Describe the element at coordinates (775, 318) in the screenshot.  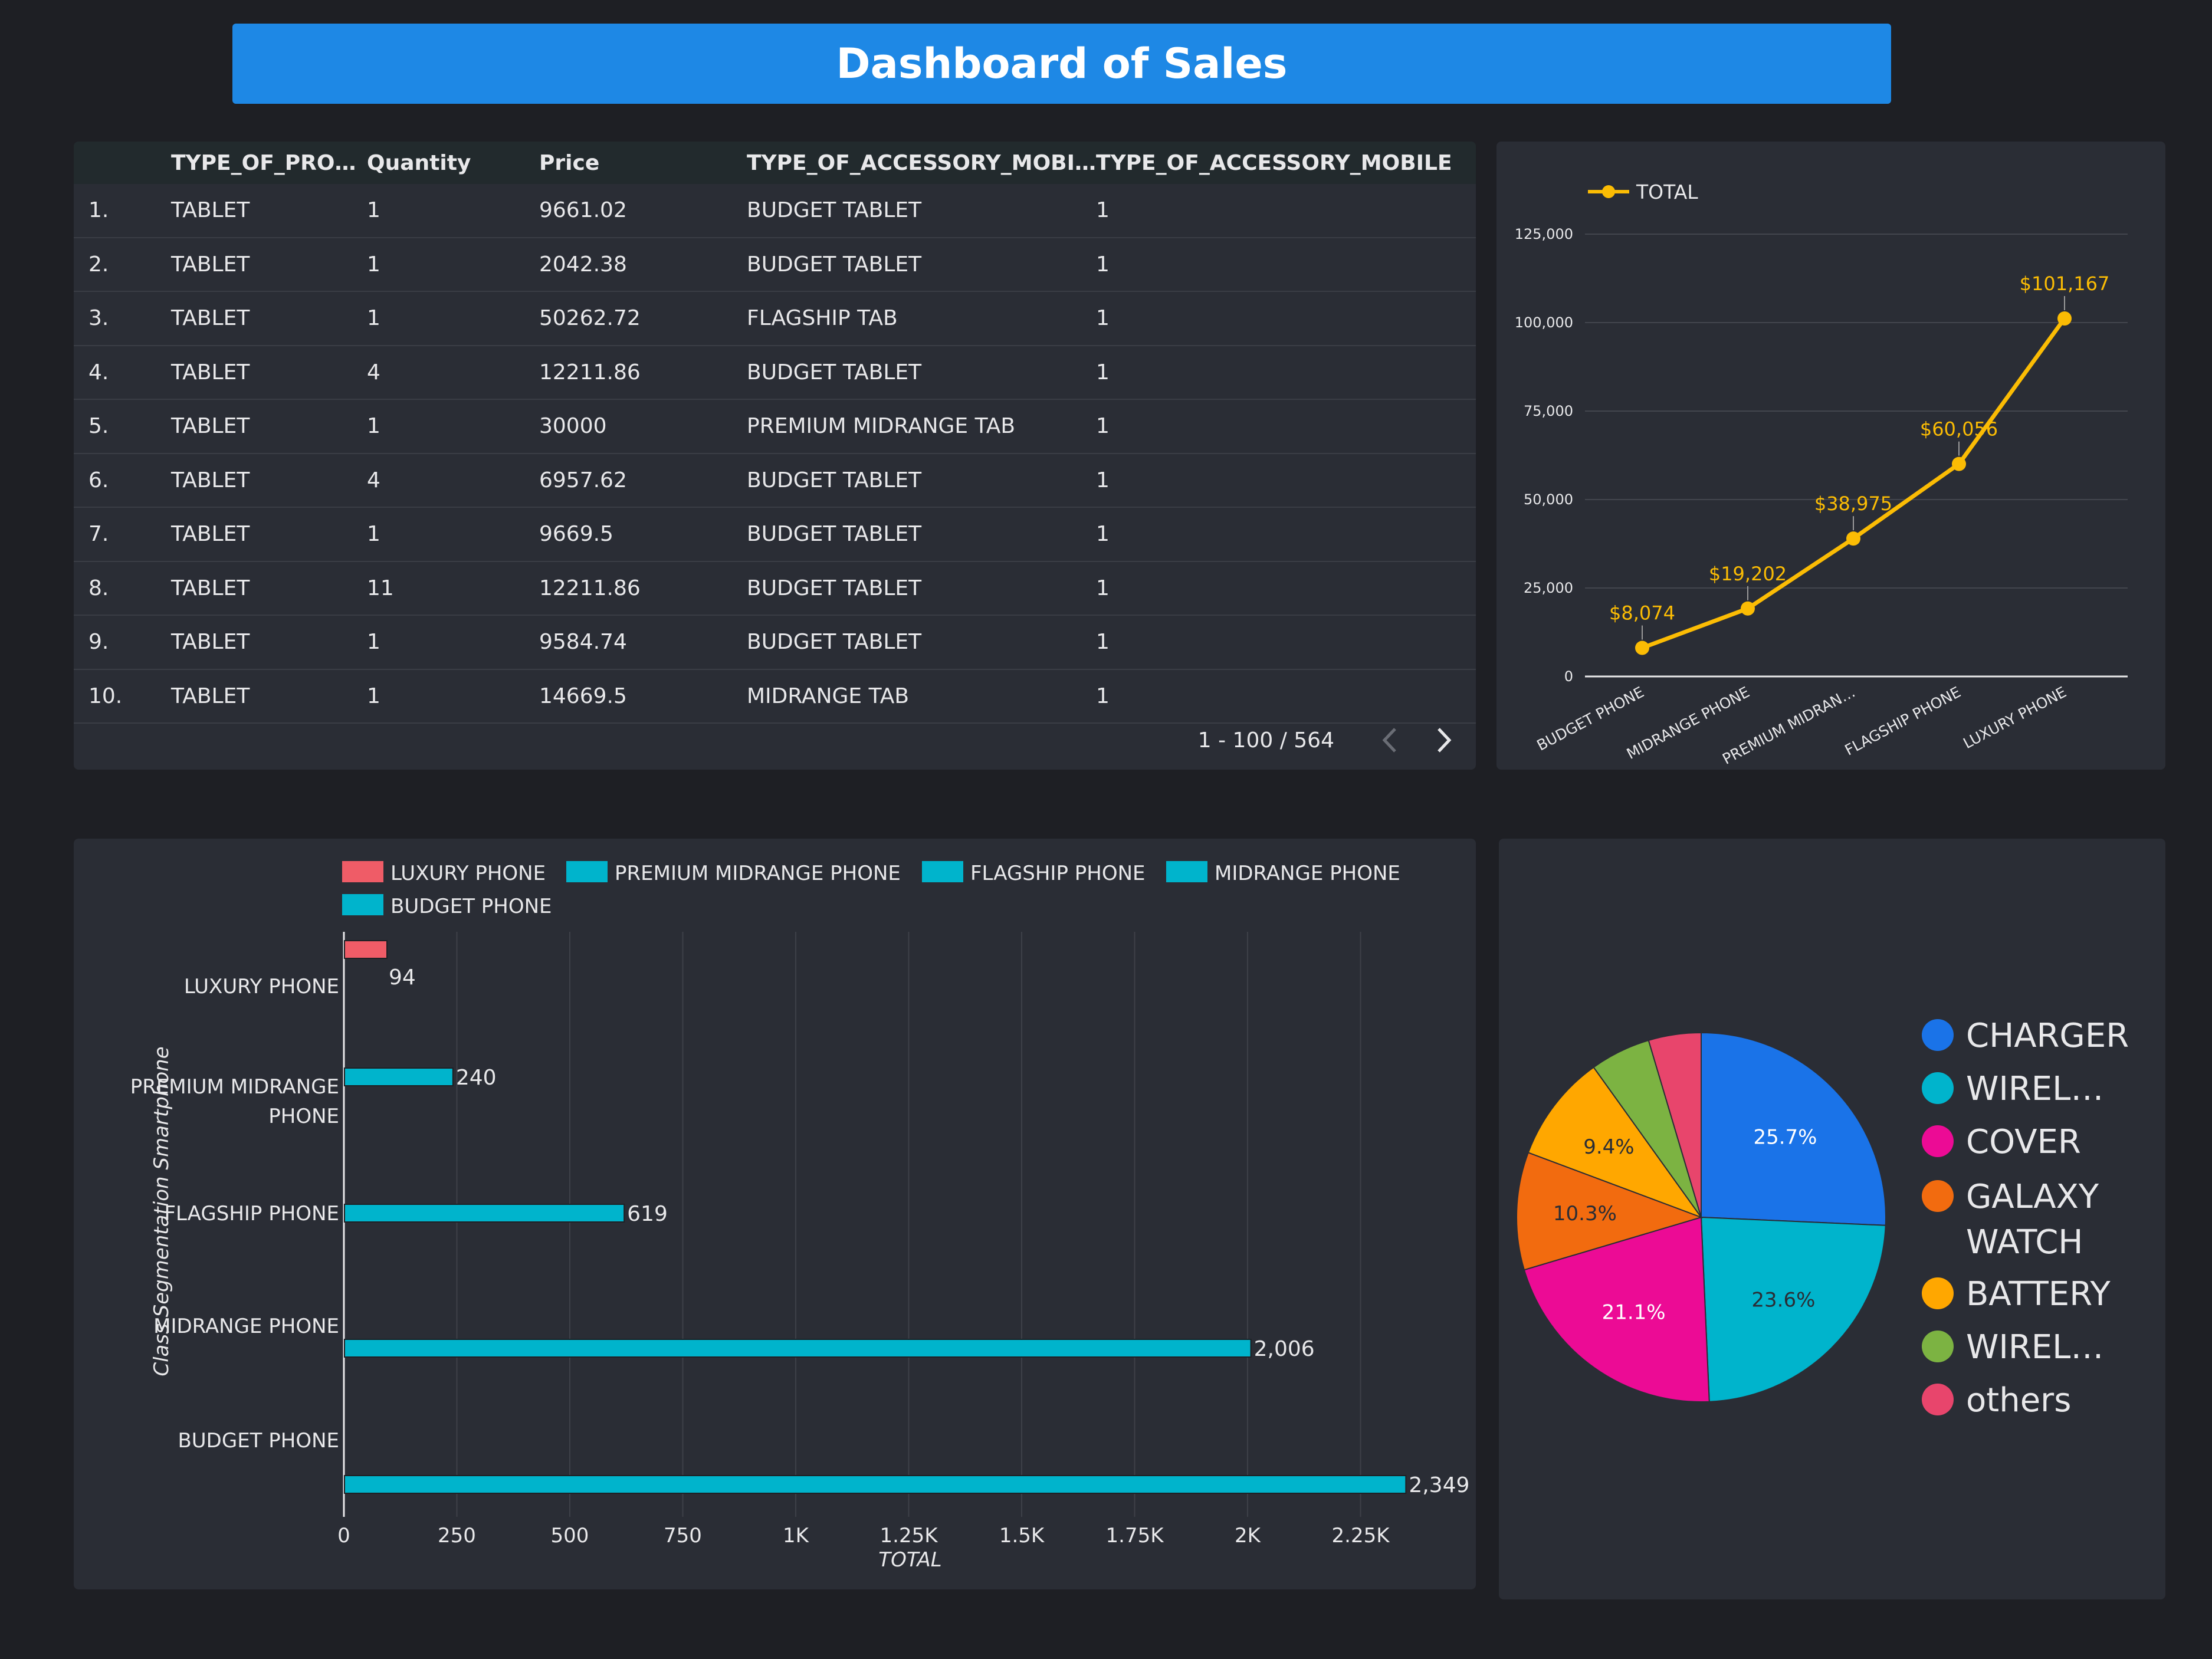
I see `table-row: 3. TABLET 1 50262.72 FLAGSHIP TAB 1` at that location.